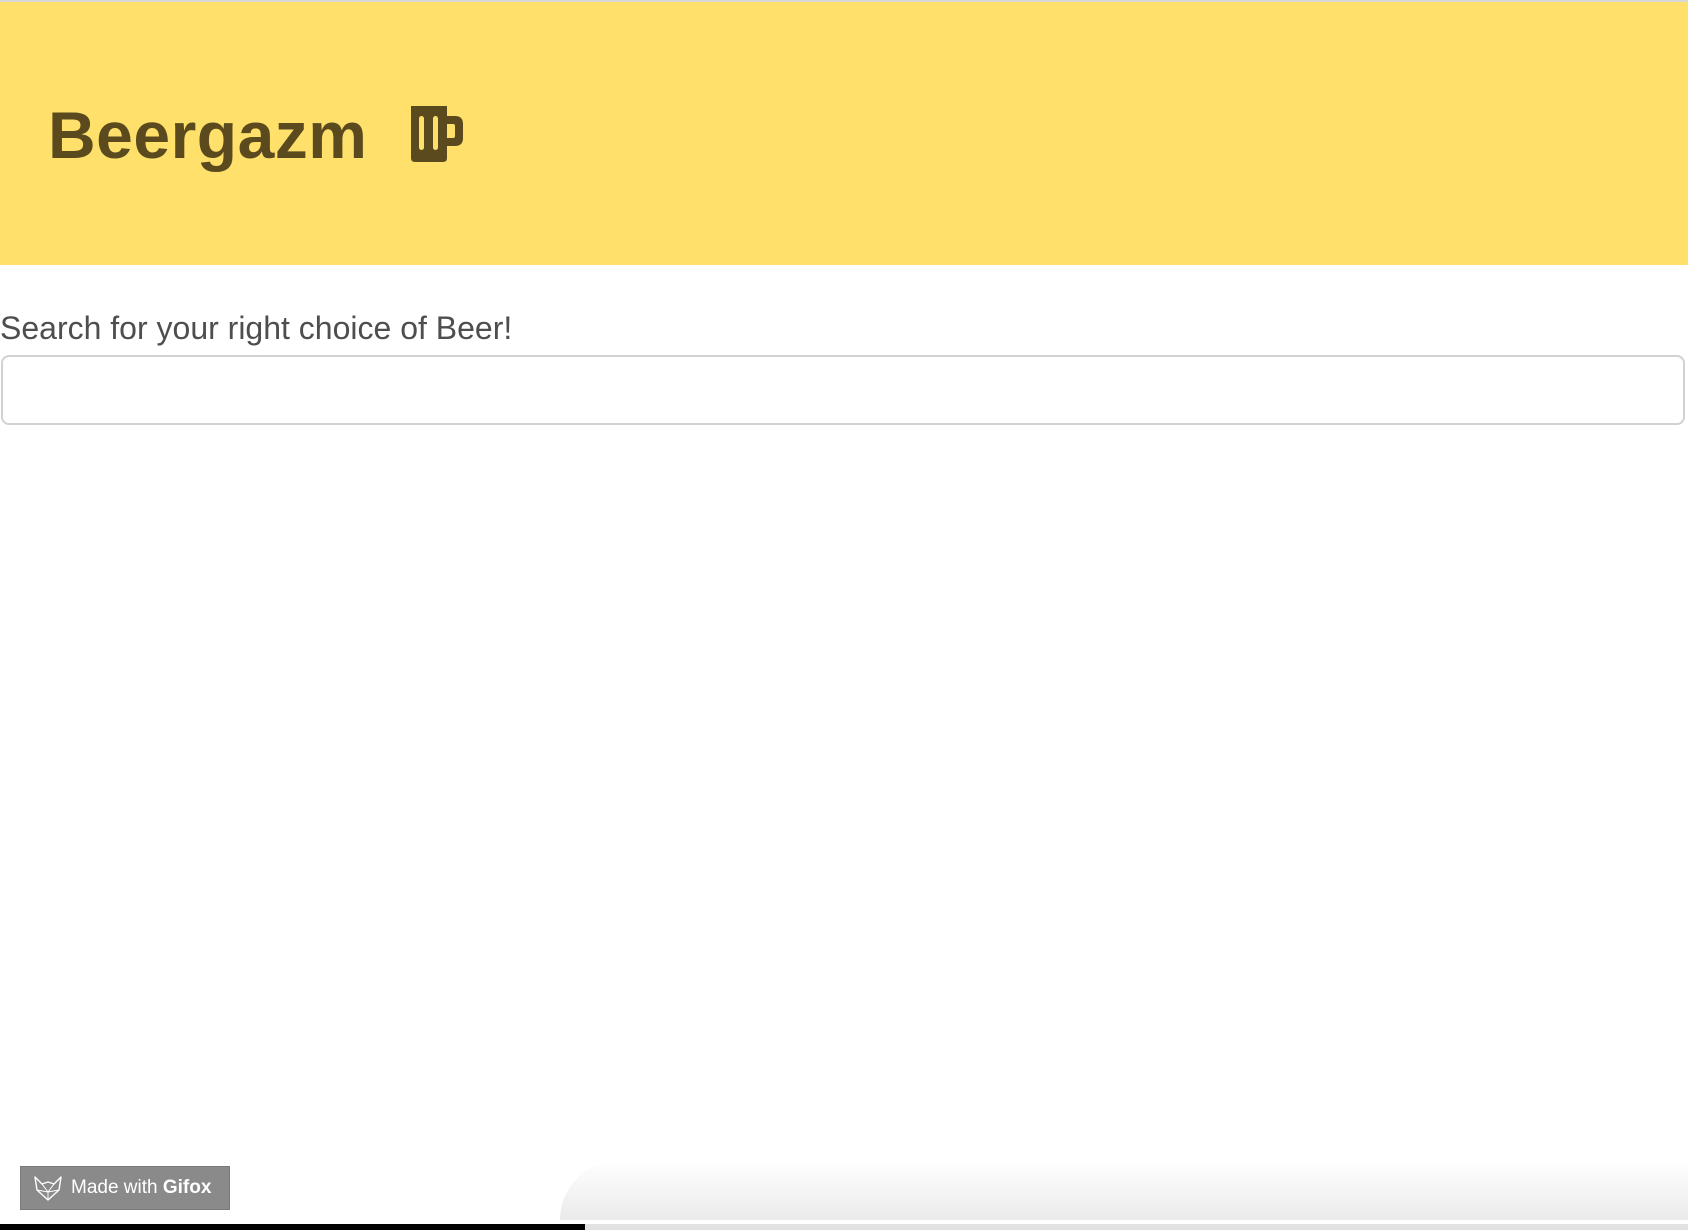  I want to click on watermark-text: Made with Gifox, so click(141, 1188).